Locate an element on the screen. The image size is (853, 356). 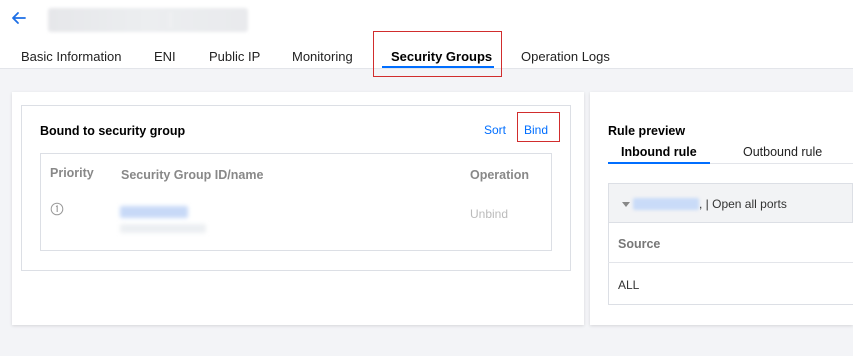
tab-security-groups: Security Groups is located at coordinates (441, 56).